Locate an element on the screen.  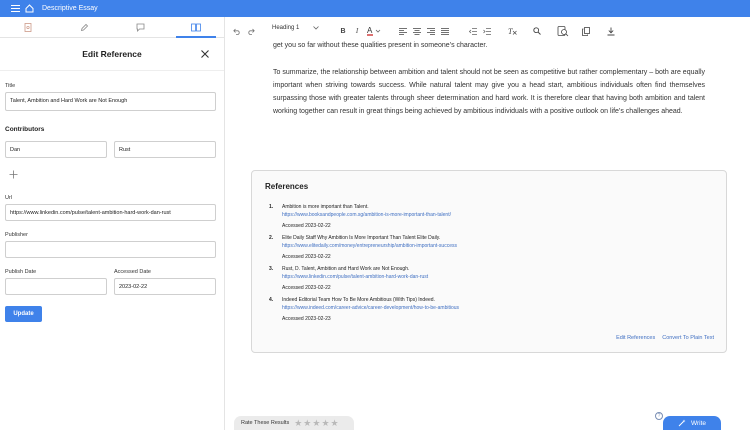
contributor-first-name-field: Dan is located at coordinates (56, 149).